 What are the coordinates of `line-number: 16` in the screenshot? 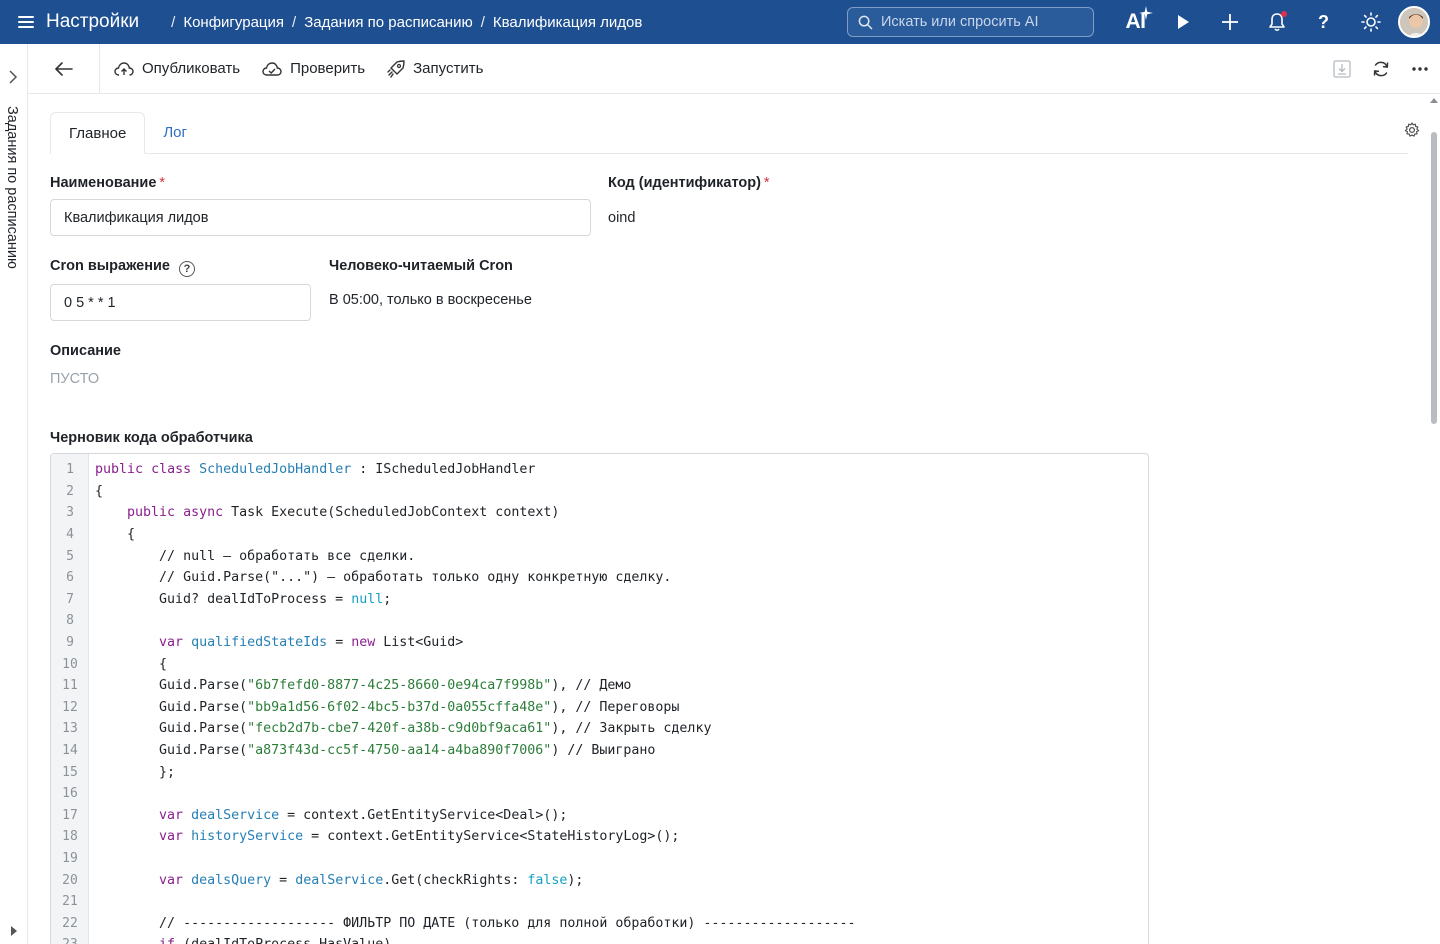 It's located at (70, 794).